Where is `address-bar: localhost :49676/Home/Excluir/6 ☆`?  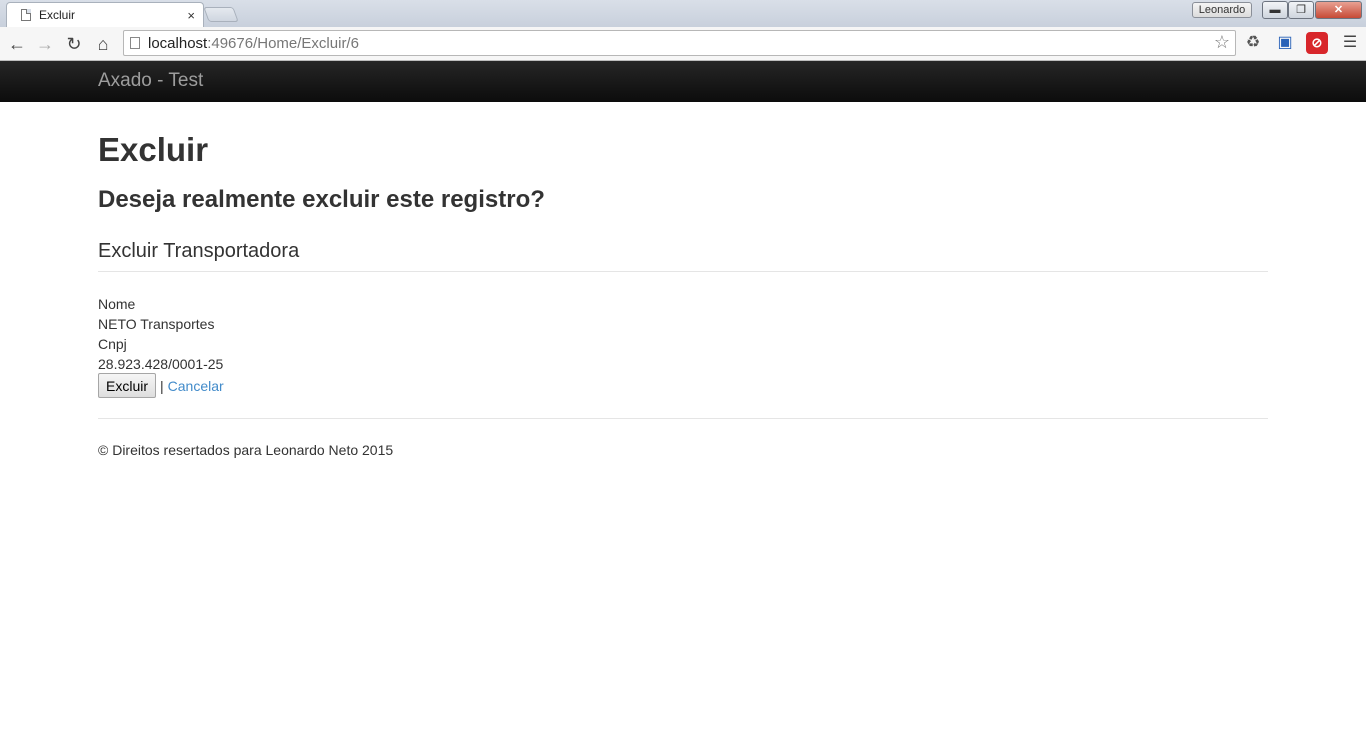
address-bar: localhost :49676/Home/Excluir/6 ☆ is located at coordinates (679, 43).